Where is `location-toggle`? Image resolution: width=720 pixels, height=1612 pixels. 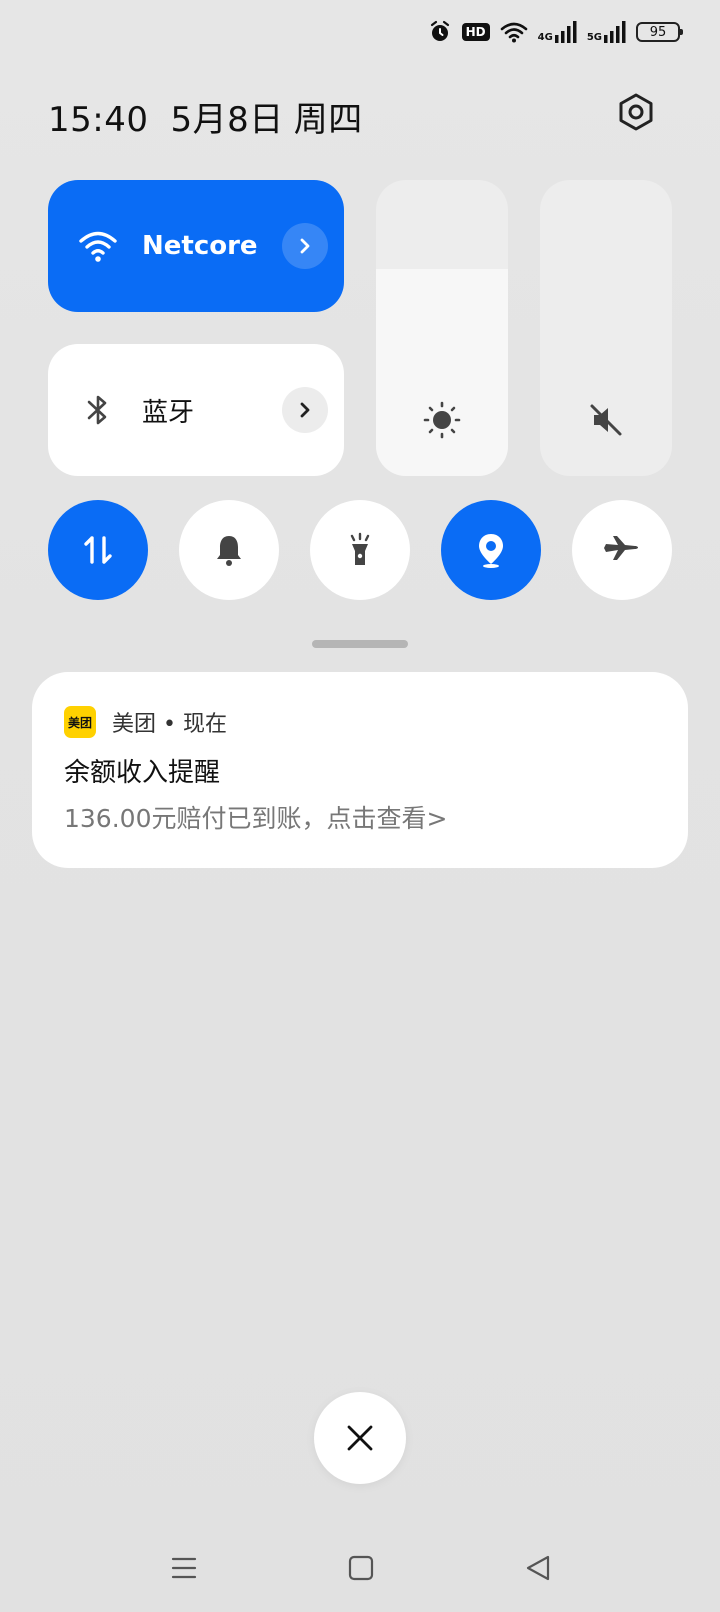
location-toggle is located at coordinates (491, 550).